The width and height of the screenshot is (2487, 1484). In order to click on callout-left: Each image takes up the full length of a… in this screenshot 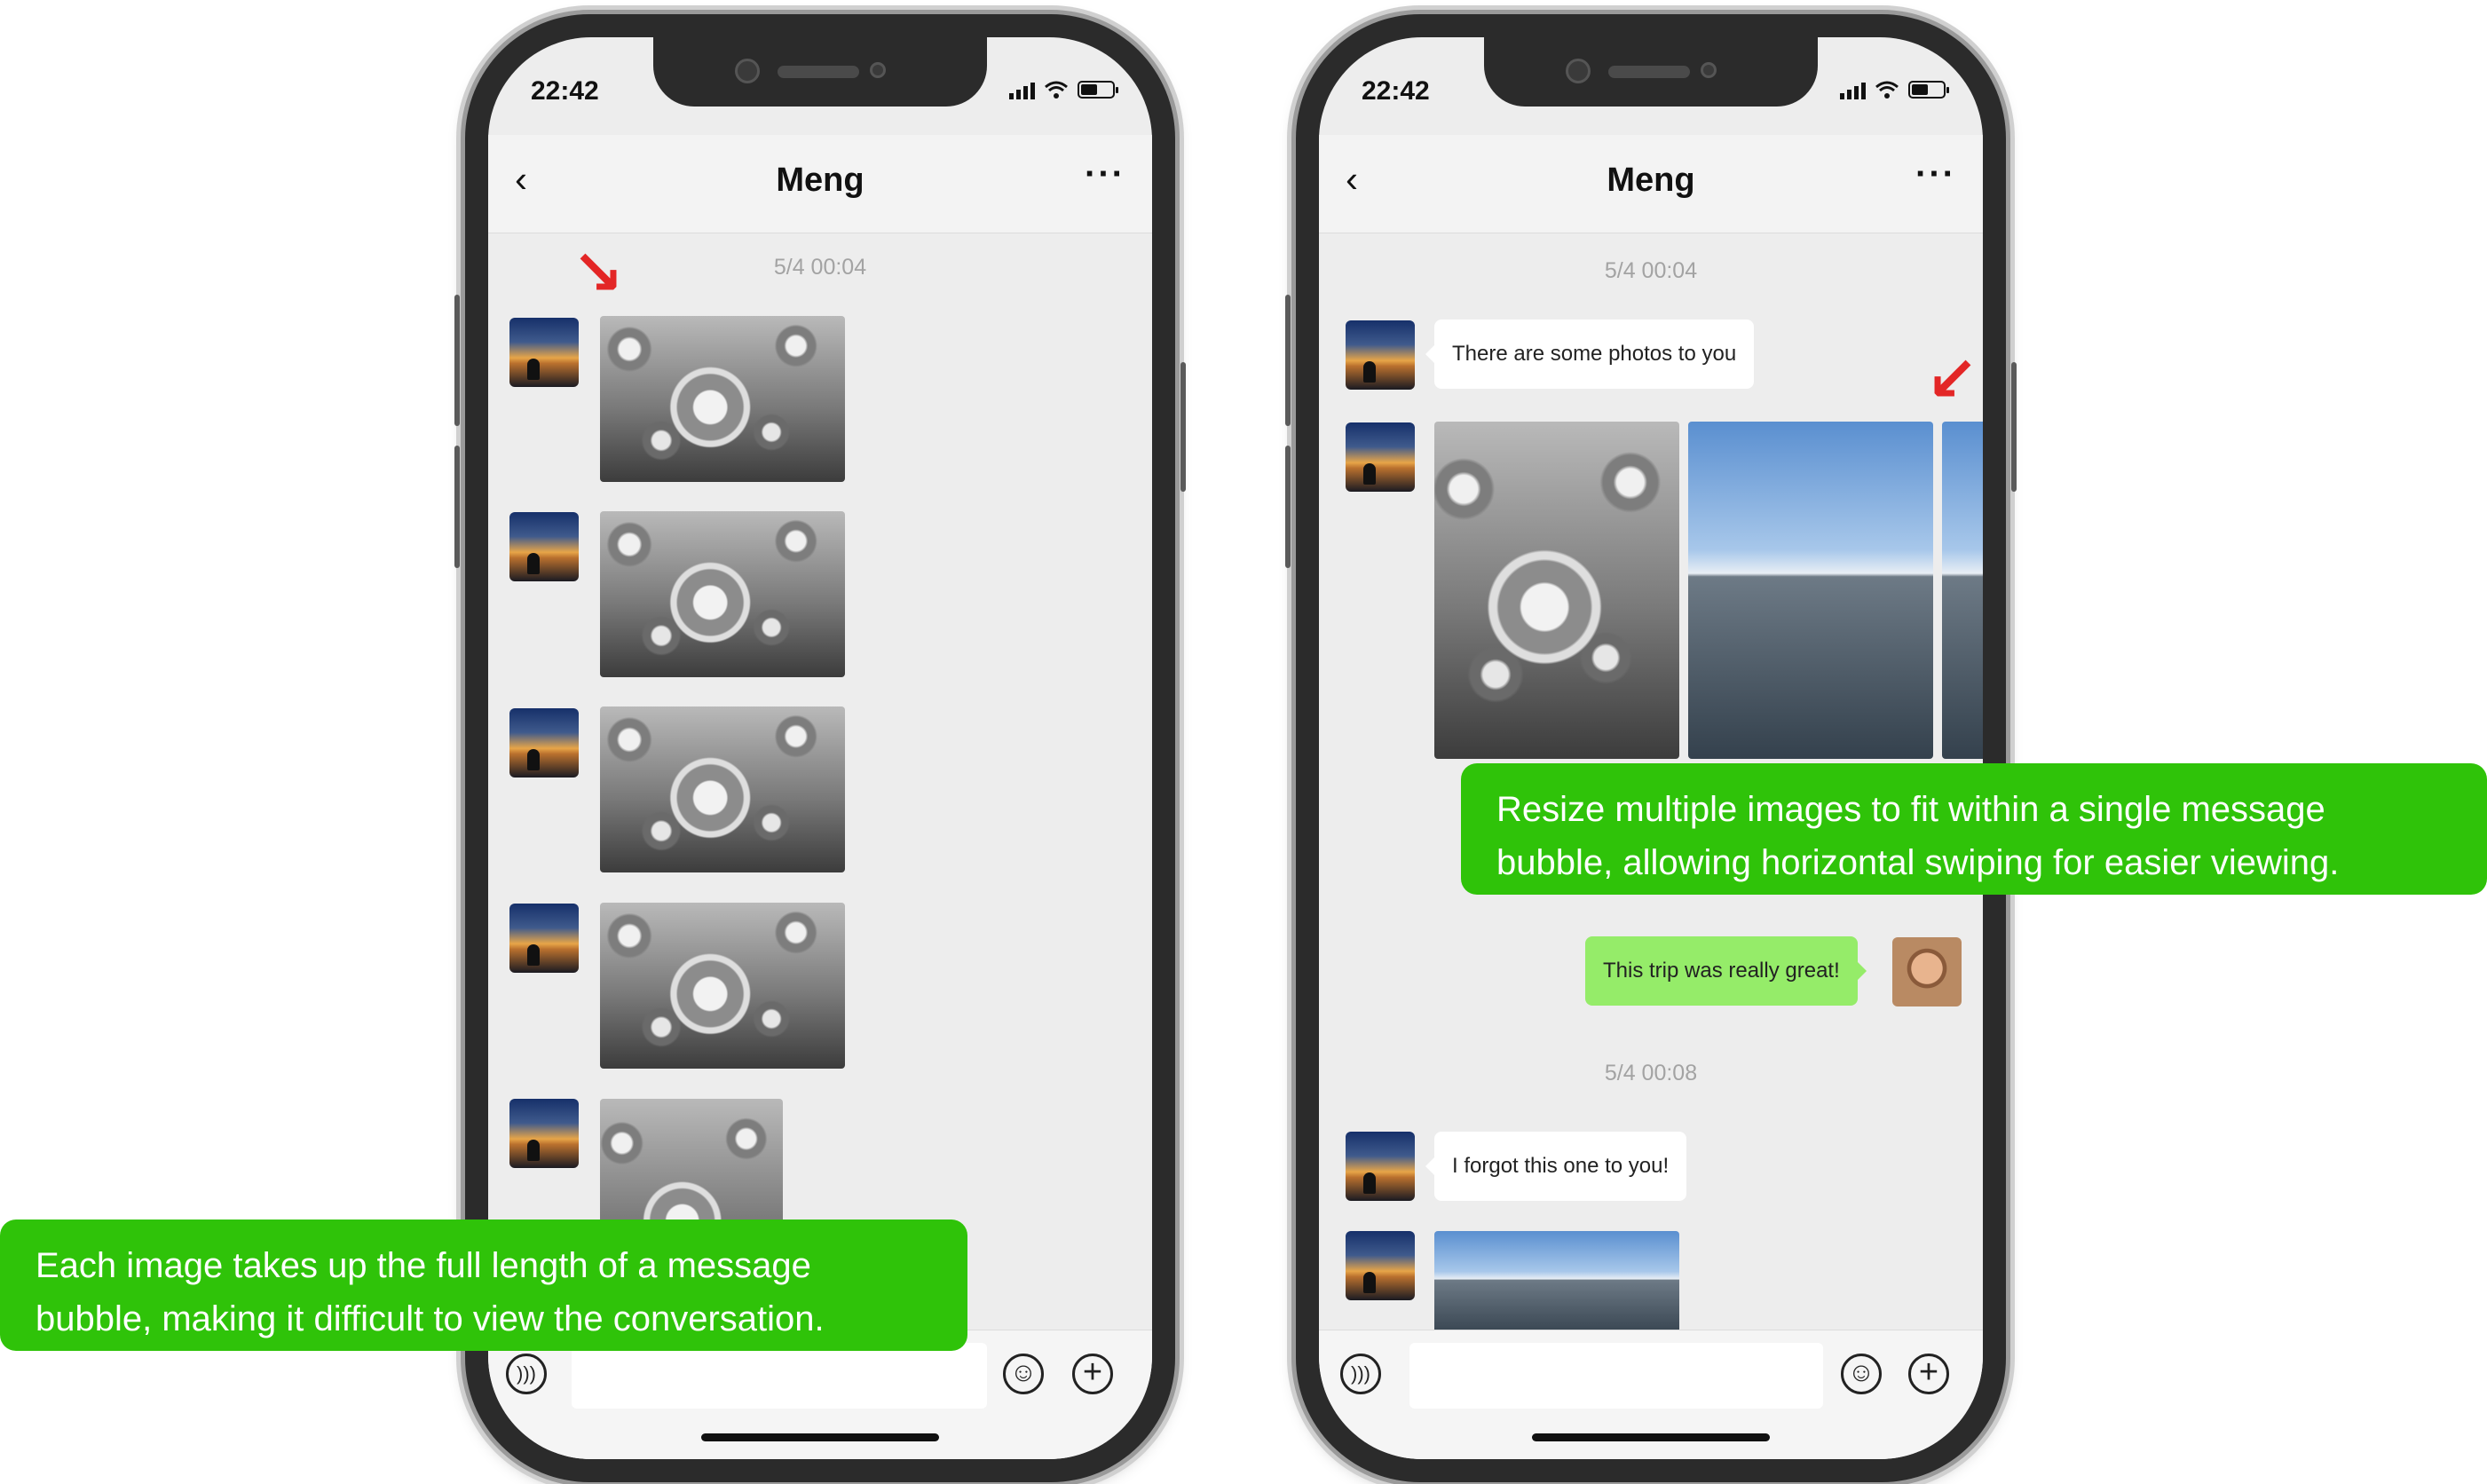, I will do `click(484, 1286)`.